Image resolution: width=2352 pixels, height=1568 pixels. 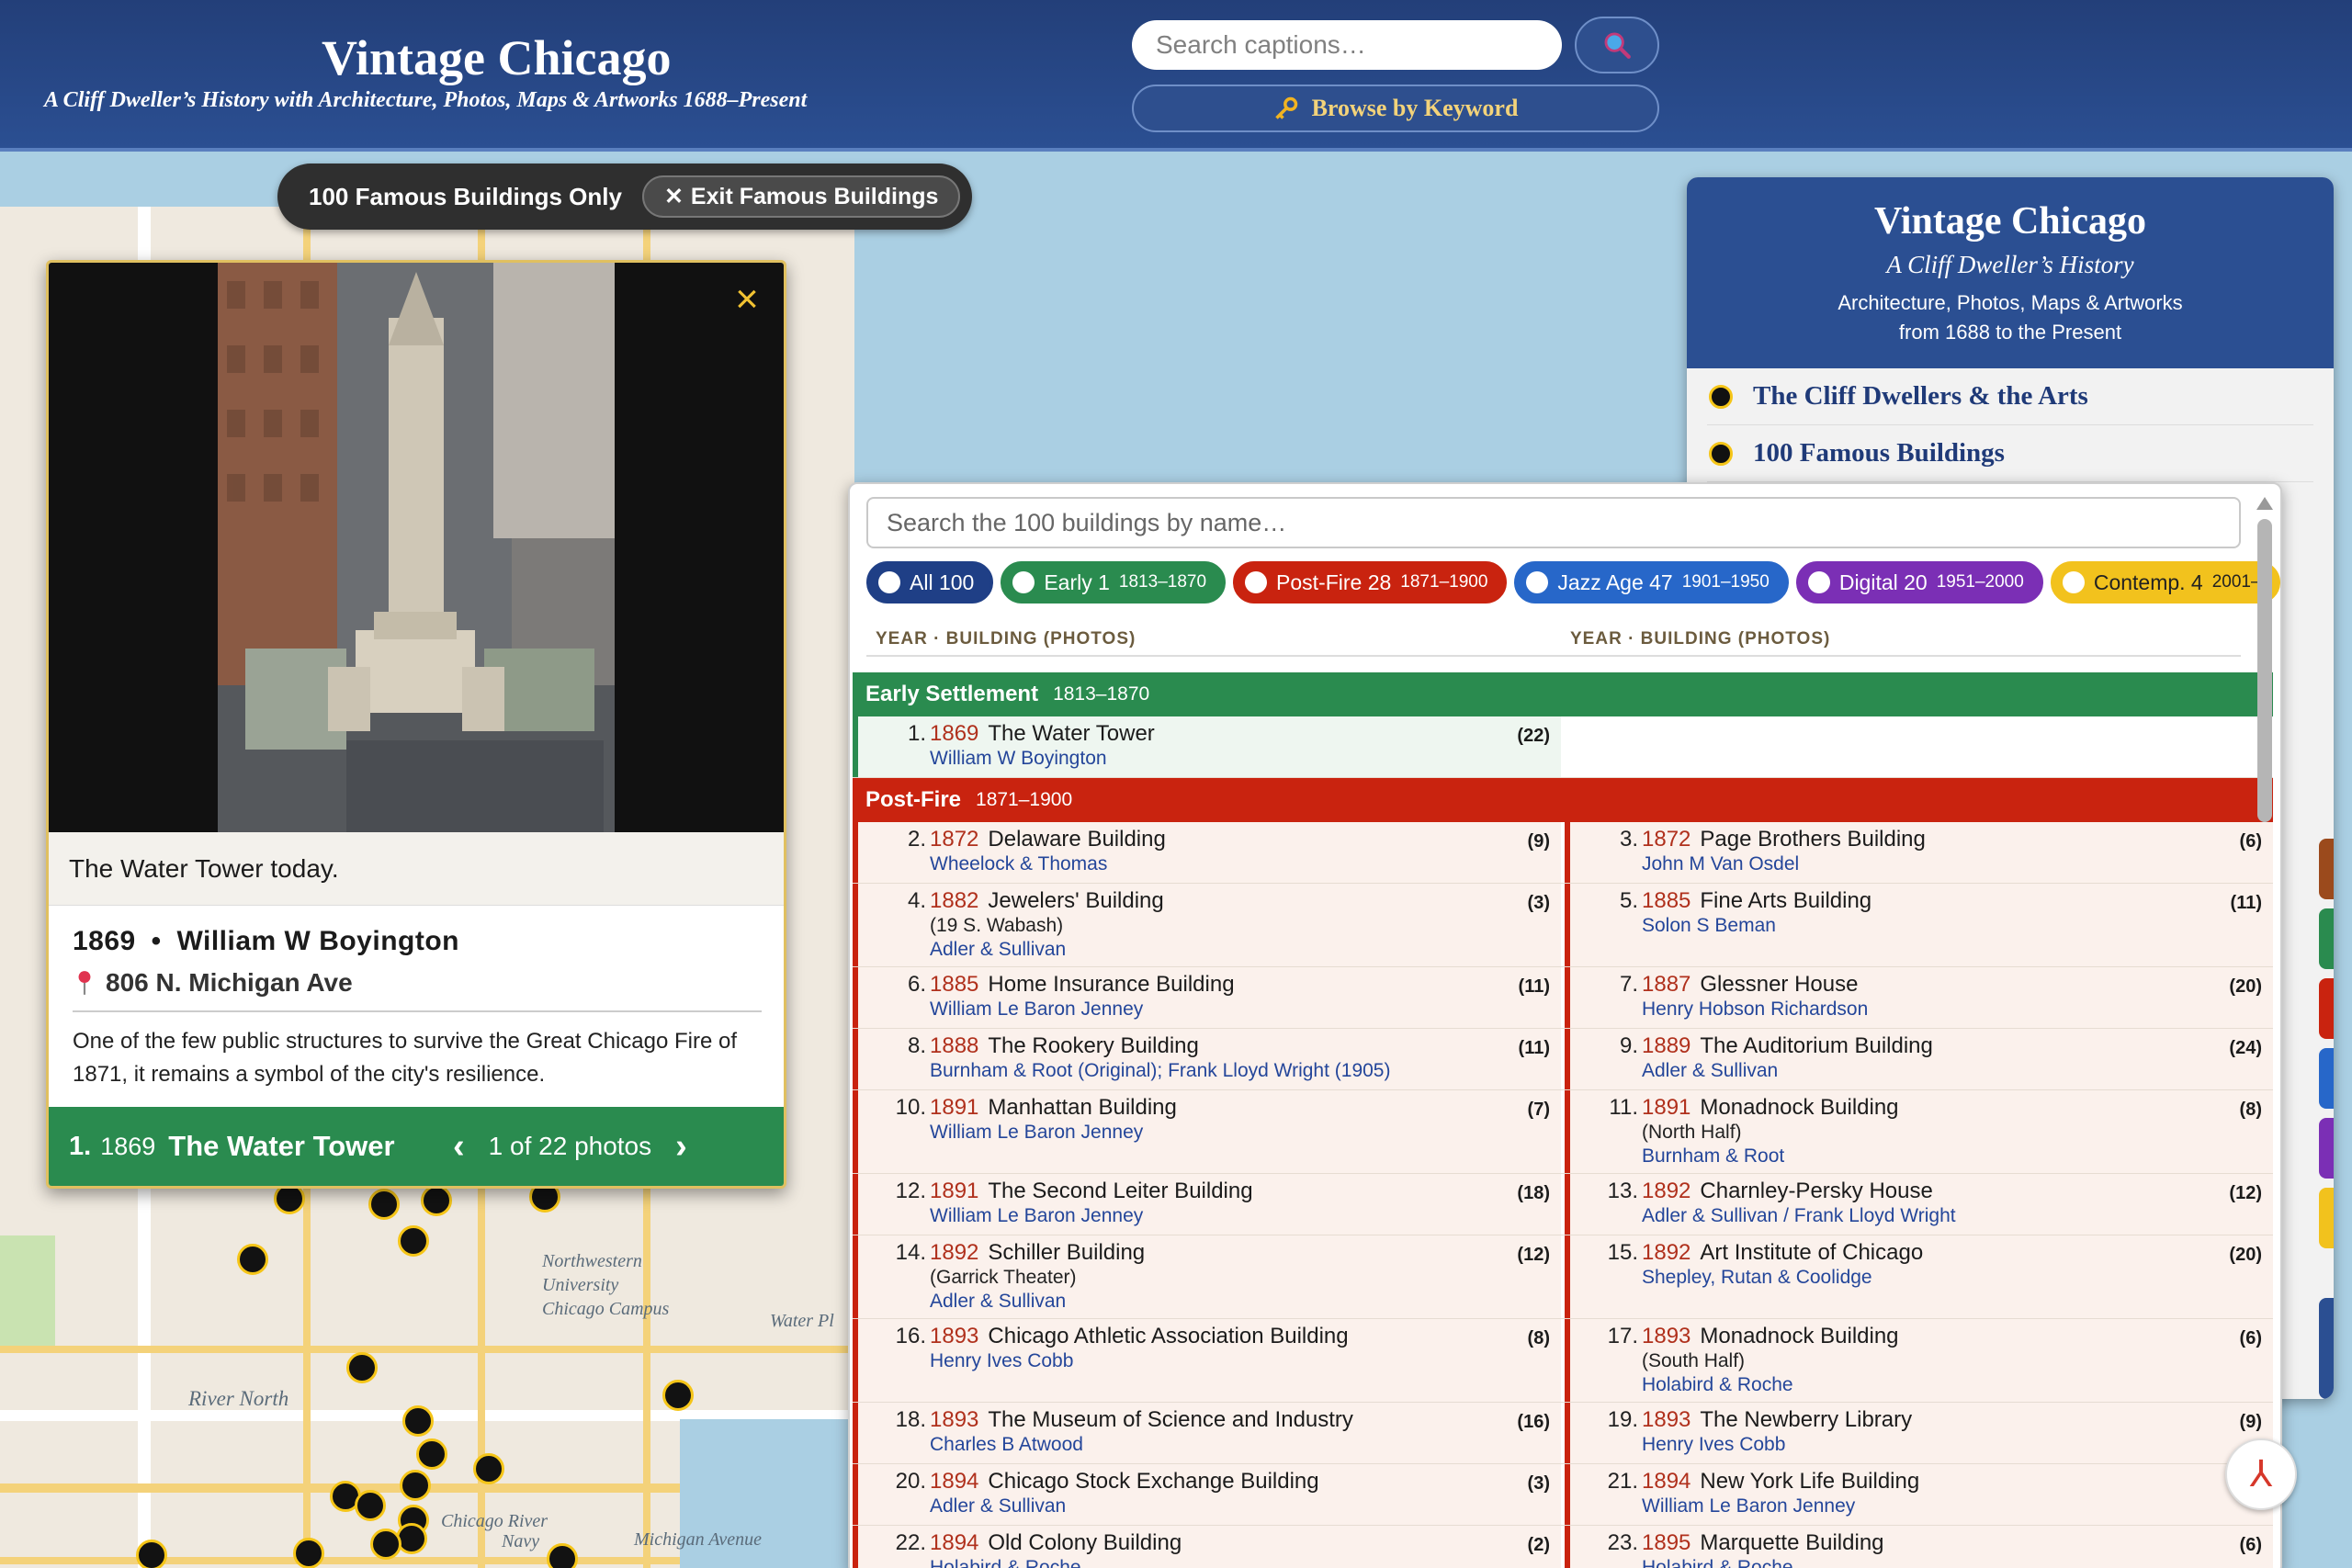 I want to click on footer-number: 1., so click(x=80, y=1146).